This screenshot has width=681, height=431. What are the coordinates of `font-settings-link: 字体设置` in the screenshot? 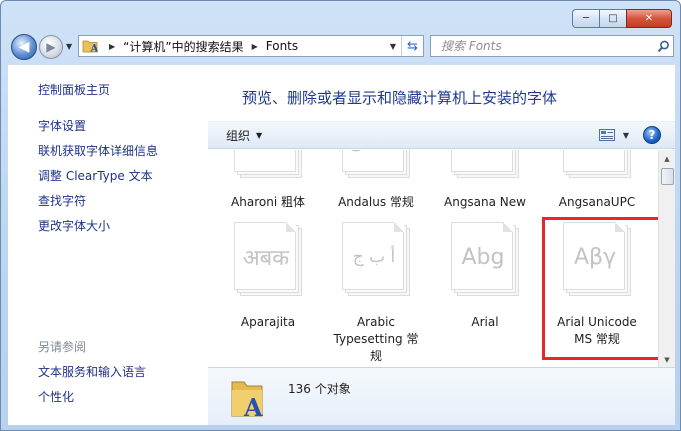 It's located at (62, 125).